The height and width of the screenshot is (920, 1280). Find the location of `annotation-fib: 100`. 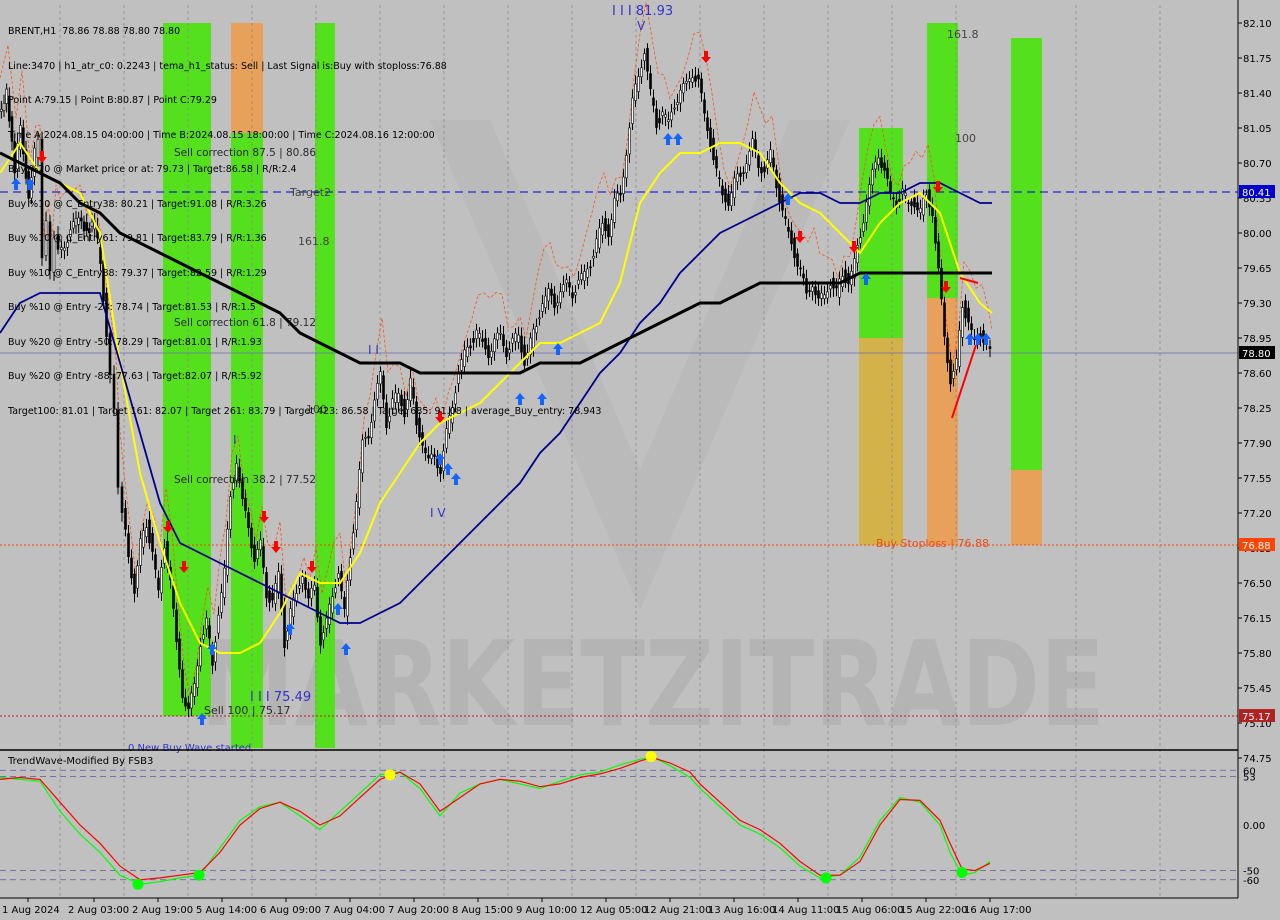

annotation-fib: 100 is located at coordinates (965, 138).